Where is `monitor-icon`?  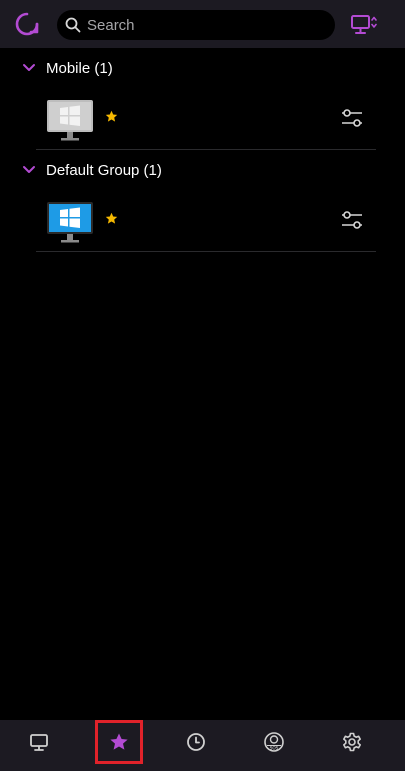 monitor-icon is located at coordinates (39, 742).